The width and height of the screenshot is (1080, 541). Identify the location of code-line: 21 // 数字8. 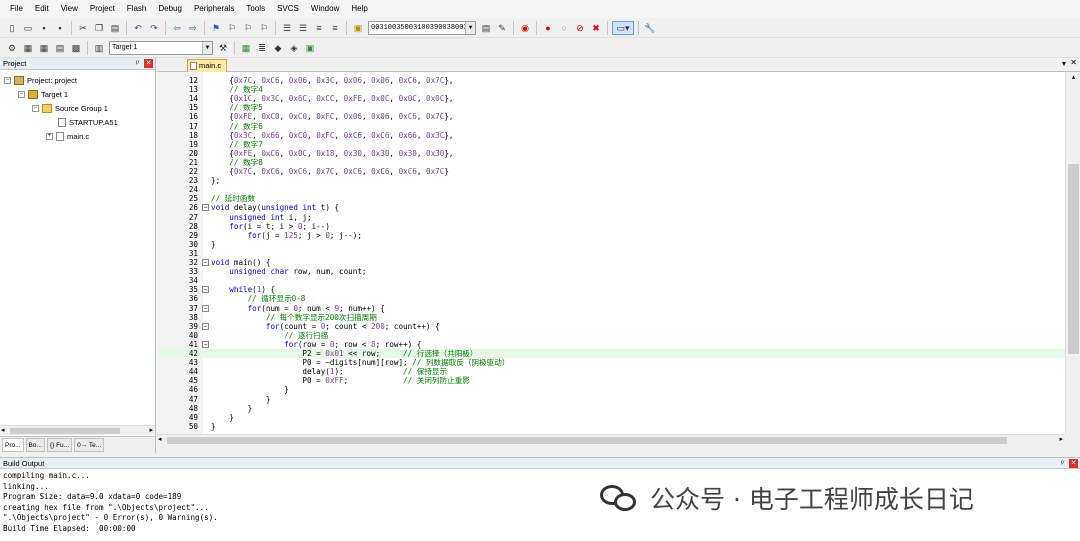
(611, 162).